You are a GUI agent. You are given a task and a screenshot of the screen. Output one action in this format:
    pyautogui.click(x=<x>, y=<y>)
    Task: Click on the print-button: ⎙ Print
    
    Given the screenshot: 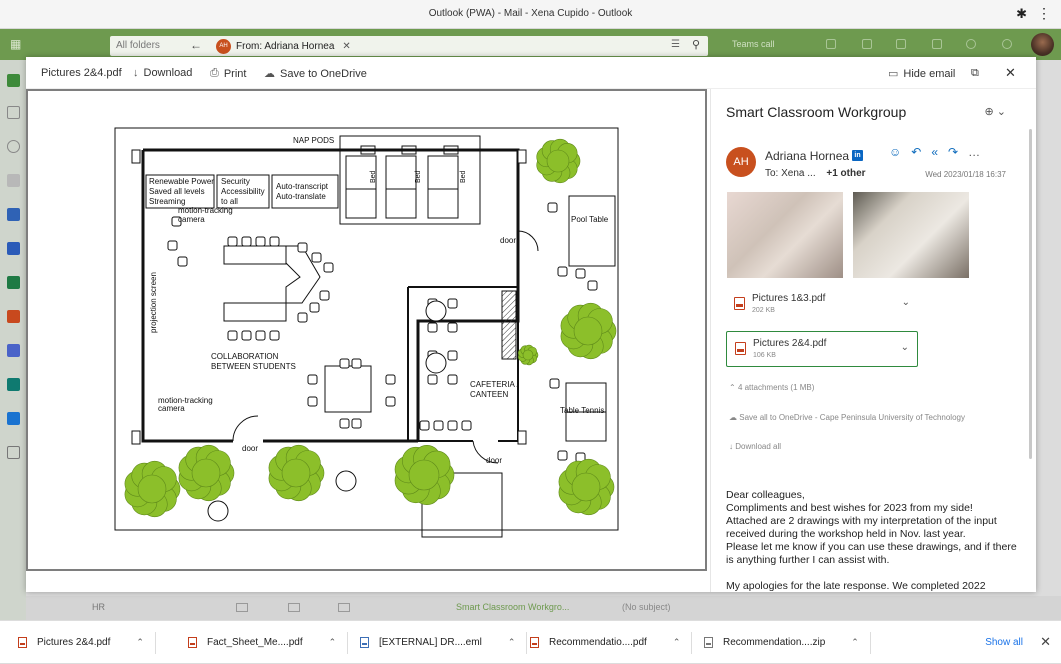 What is the action you would take?
    pyautogui.click(x=228, y=73)
    